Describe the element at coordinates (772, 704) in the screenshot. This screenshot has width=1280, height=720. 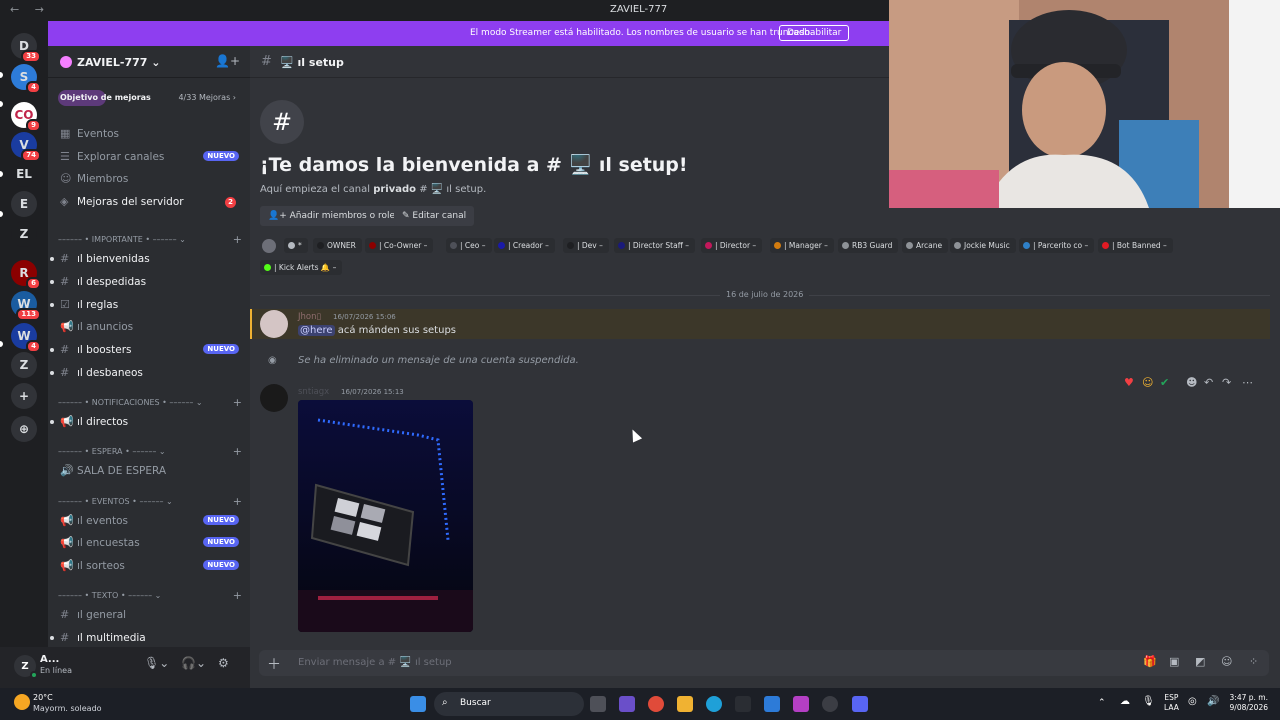
I see `mail-icon` at that location.